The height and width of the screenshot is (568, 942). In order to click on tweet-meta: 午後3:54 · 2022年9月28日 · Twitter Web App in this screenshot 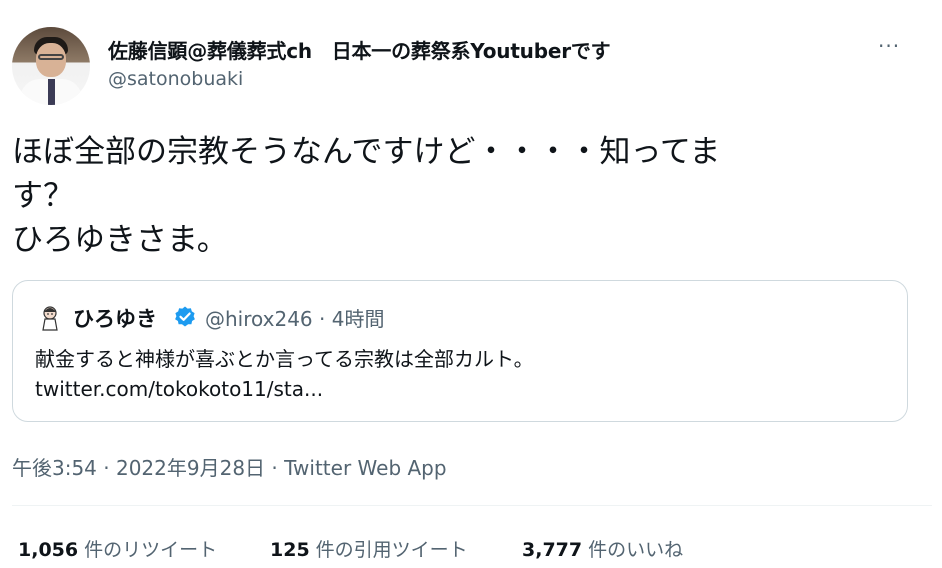, I will do `click(229, 466)`.